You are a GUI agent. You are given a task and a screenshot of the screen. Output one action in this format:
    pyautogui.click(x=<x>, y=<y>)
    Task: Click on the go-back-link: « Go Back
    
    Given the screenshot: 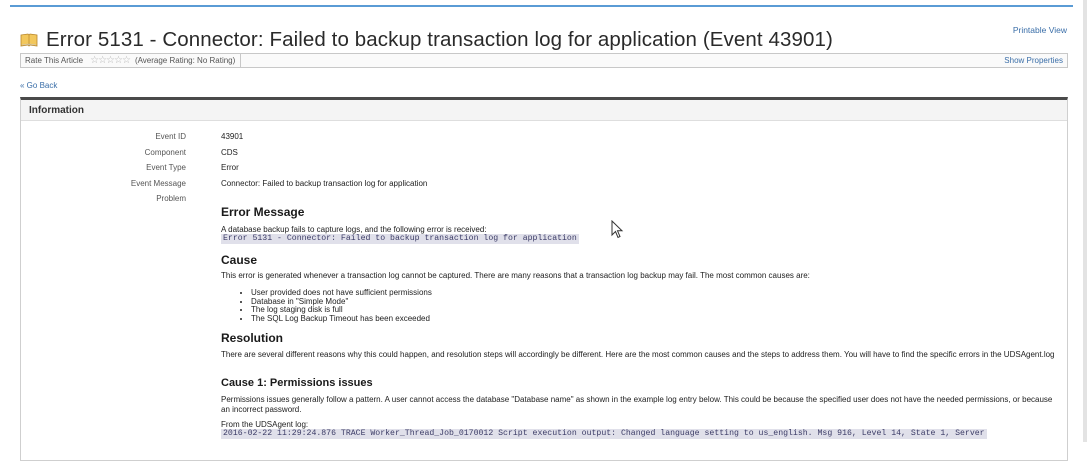 What is the action you would take?
    pyautogui.click(x=38, y=85)
    